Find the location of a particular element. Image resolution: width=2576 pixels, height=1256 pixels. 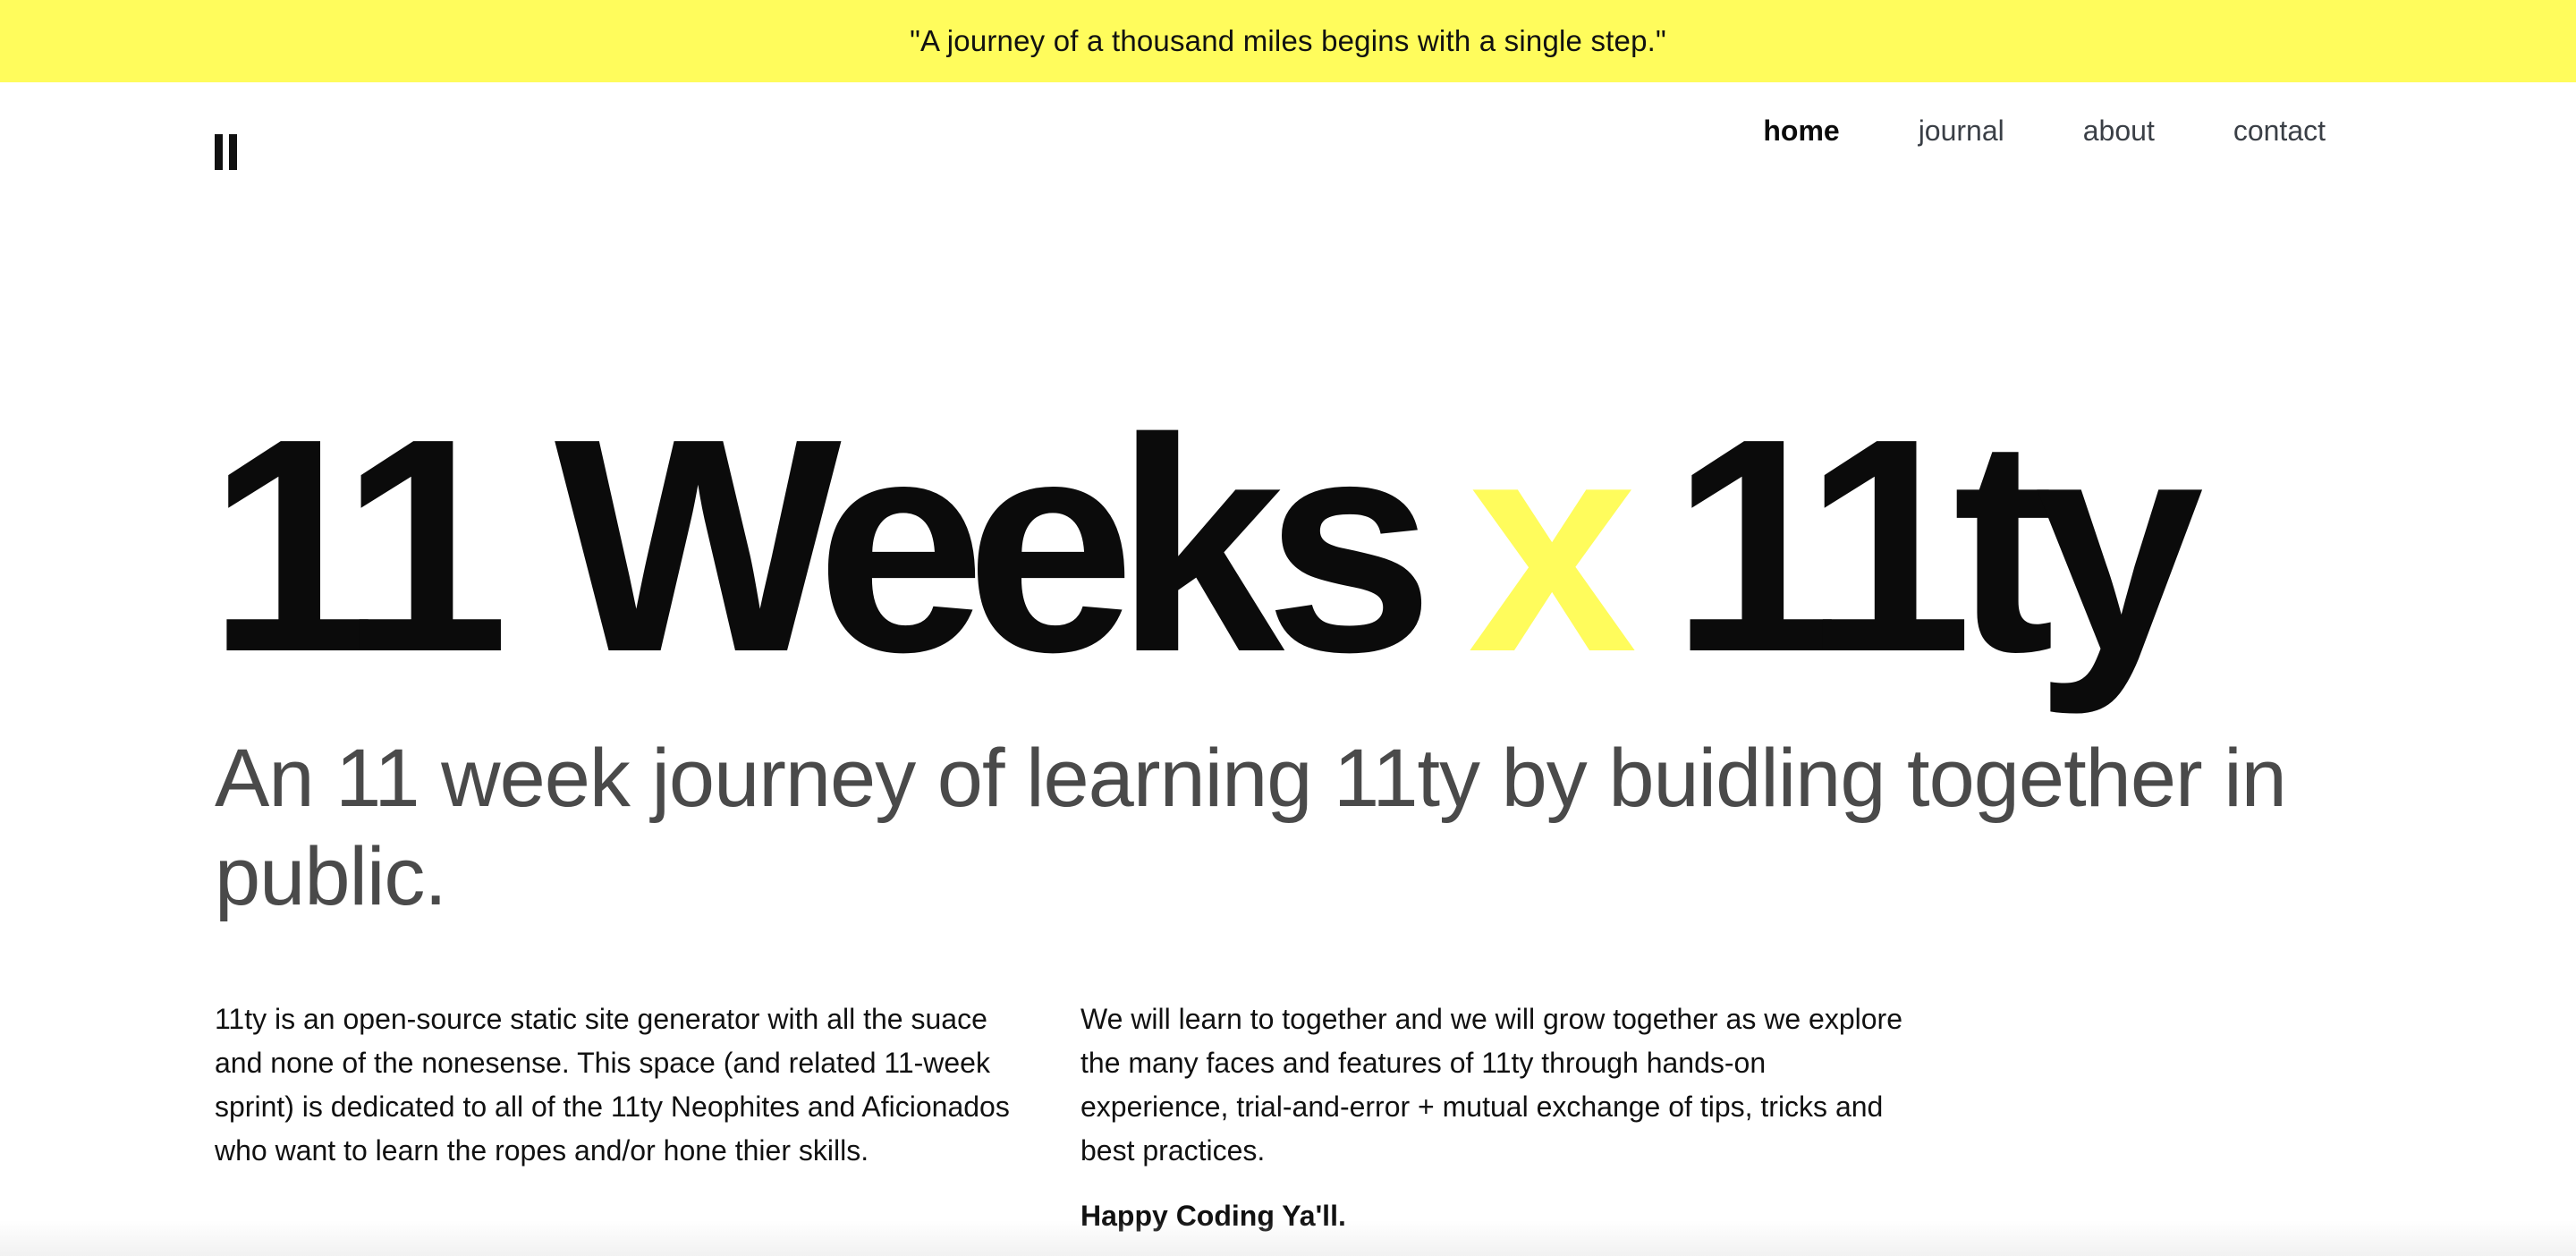

nav-item-about: about is located at coordinates (2119, 131).